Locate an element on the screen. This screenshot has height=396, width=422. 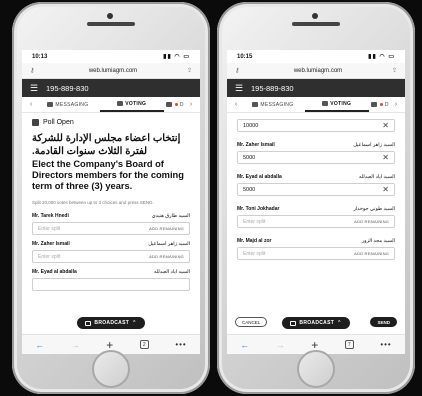
ballot-icon is located at coordinates (325, 103).